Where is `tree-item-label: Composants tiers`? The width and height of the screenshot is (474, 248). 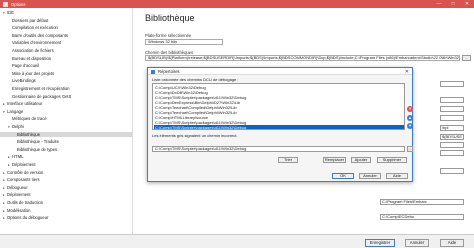
tree-item-label: Composants tiers is located at coordinates (23, 180).